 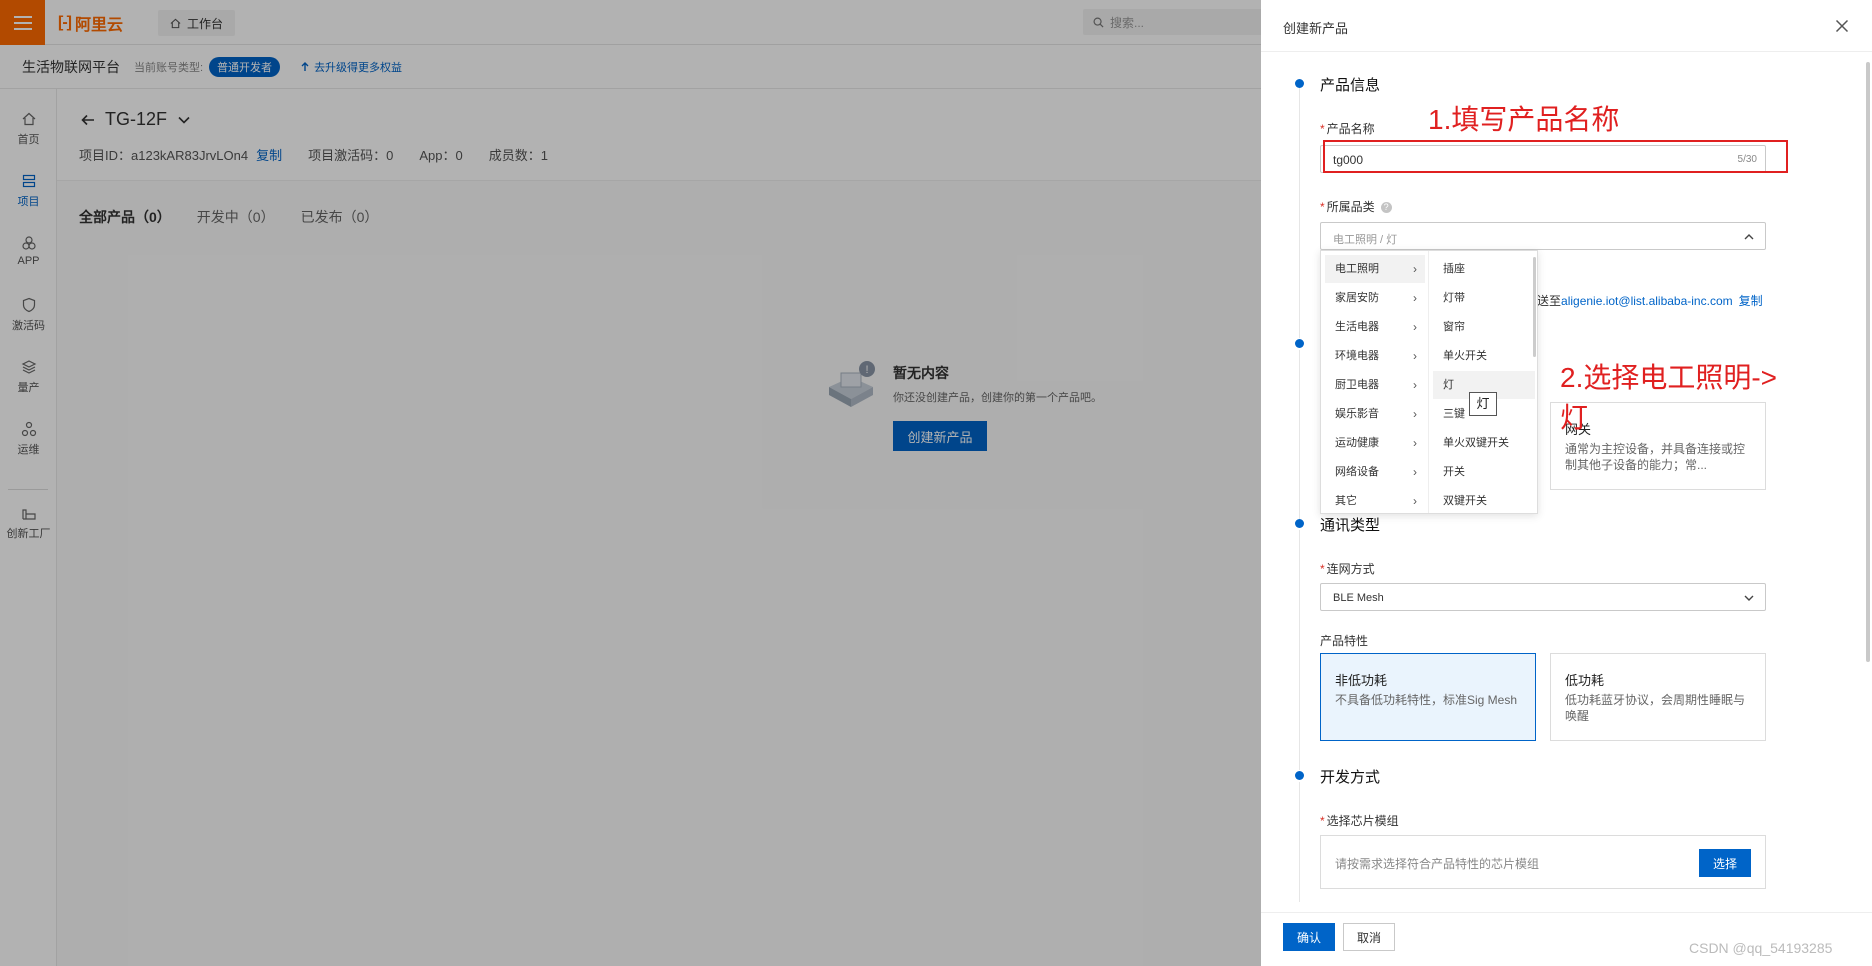 I want to click on cascader-option: 家居安防 ›, so click(x=1375, y=298).